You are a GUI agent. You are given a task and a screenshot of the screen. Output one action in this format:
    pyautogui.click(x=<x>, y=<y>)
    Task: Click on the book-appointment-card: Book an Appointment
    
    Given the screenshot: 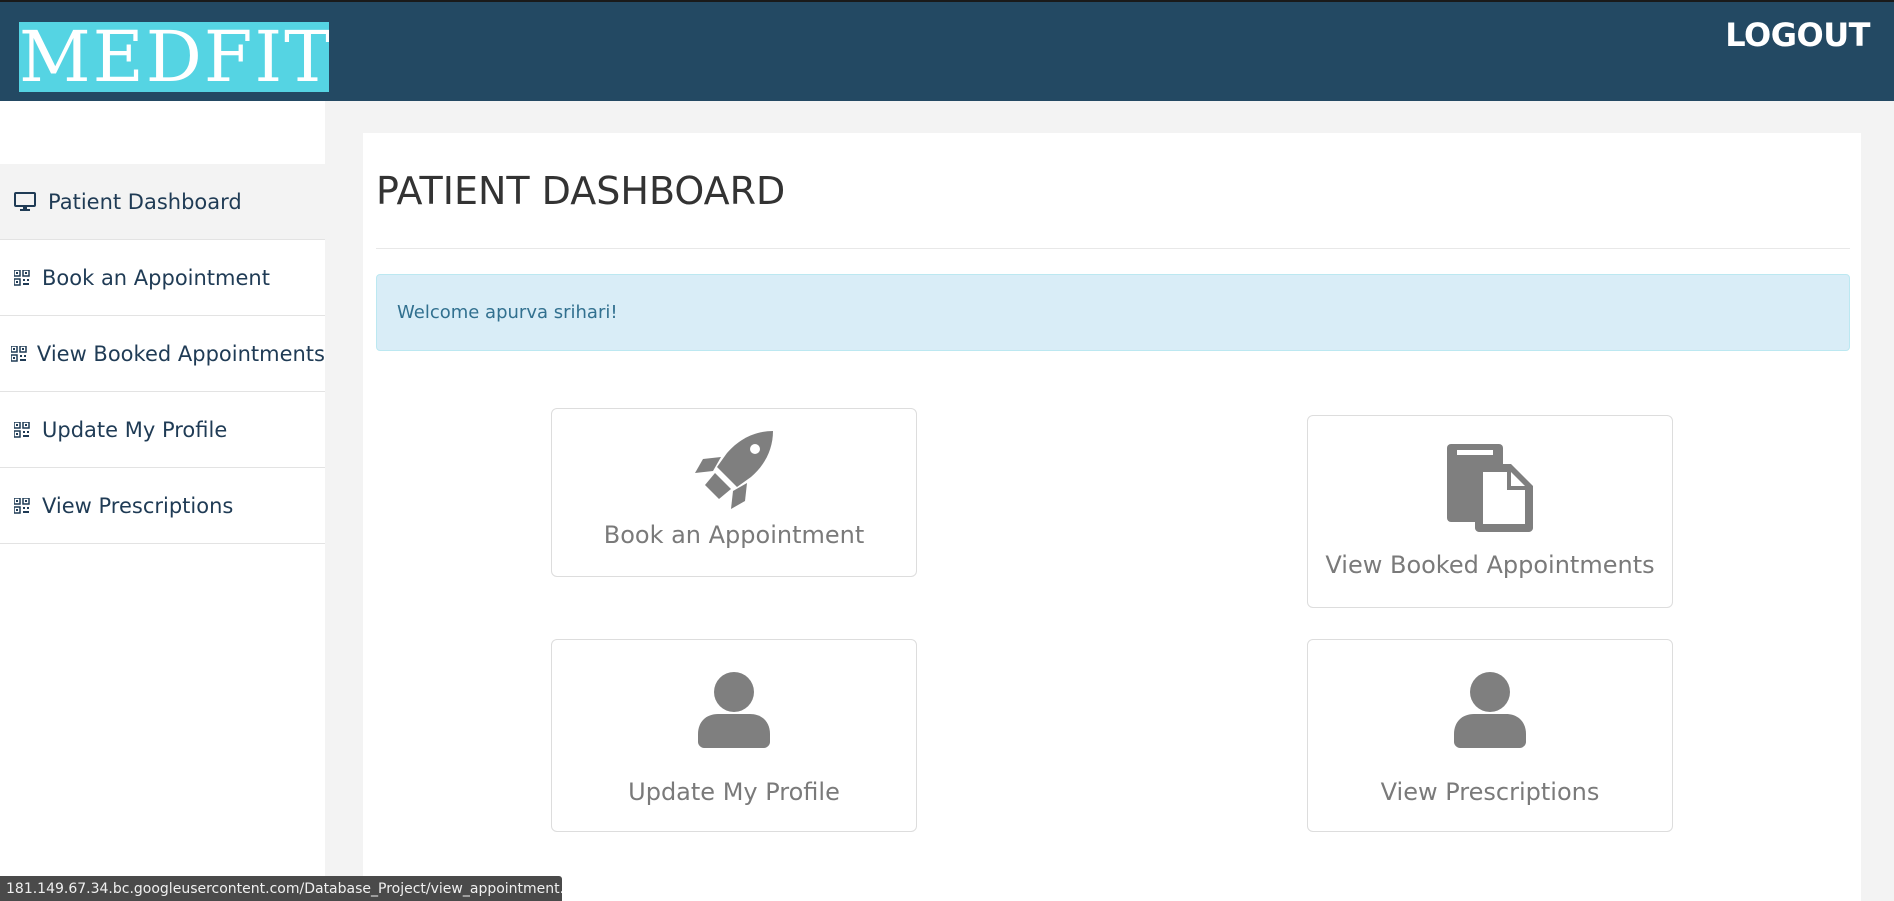 What is the action you would take?
    pyautogui.click(x=734, y=492)
    